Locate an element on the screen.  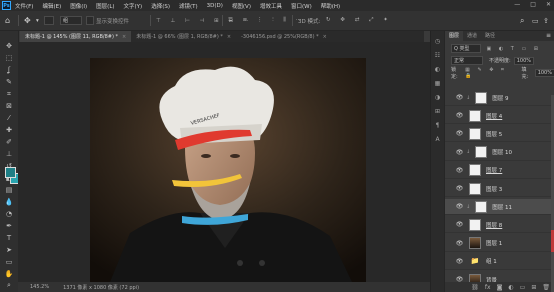
menu-type: 文字(Y) is located at coordinates (133, 6).